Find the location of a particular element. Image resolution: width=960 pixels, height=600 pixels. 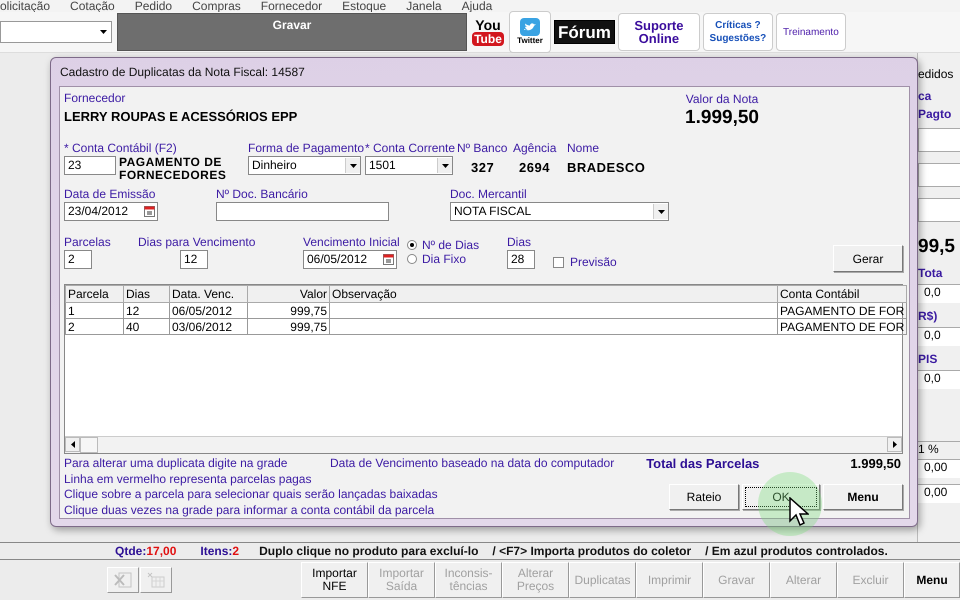

menu-item: Pedido is located at coordinates (153, 6).